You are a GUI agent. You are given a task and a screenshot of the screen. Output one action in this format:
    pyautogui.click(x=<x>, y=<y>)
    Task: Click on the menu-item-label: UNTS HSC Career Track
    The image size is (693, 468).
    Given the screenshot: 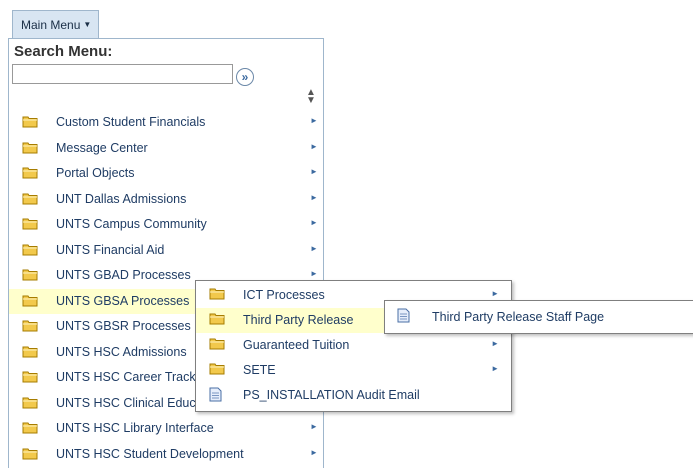 What is the action you would take?
    pyautogui.click(x=126, y=377)
    